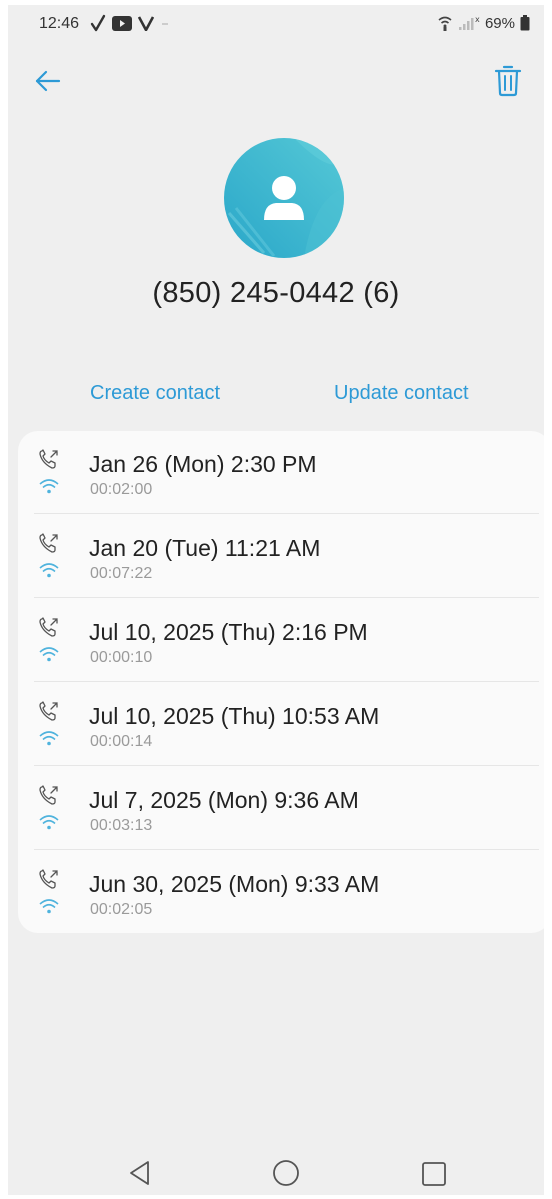 Image resolution: width=552 pixels, height=1199 pixels. What do you see at coordinates (121, 657) in the screenshot?
I see `call-duration: 00:00:10` at bounding box center [121, 657].